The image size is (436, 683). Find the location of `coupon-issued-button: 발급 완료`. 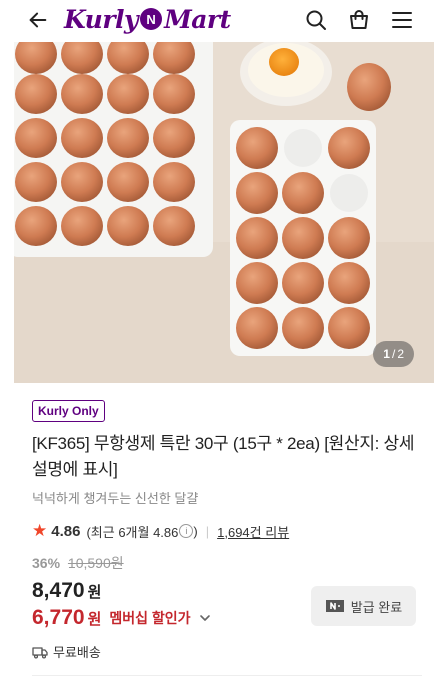

coupon-issued-button: 발급 완료 is located at coordinates (363, 606).